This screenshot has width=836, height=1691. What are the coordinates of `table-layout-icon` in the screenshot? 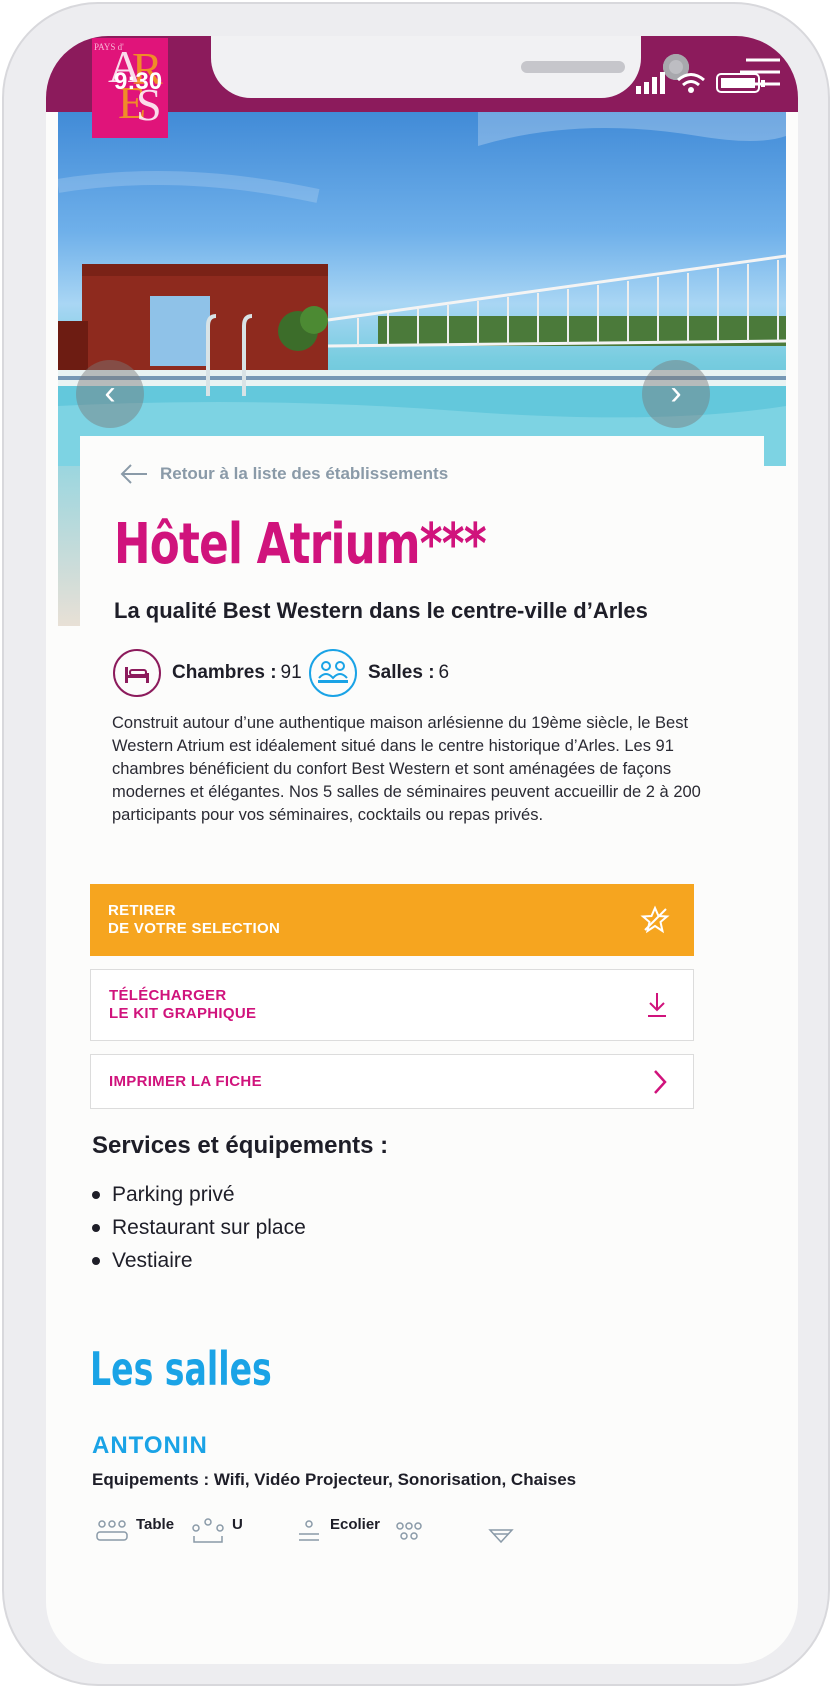 It's located at (112, 1530).